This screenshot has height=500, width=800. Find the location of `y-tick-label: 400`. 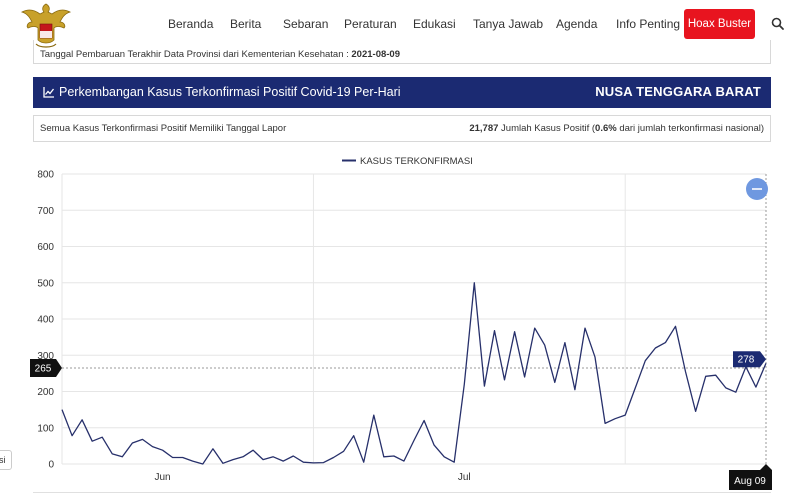

y-tick-label: 400 is located at coordinates (45, 320).